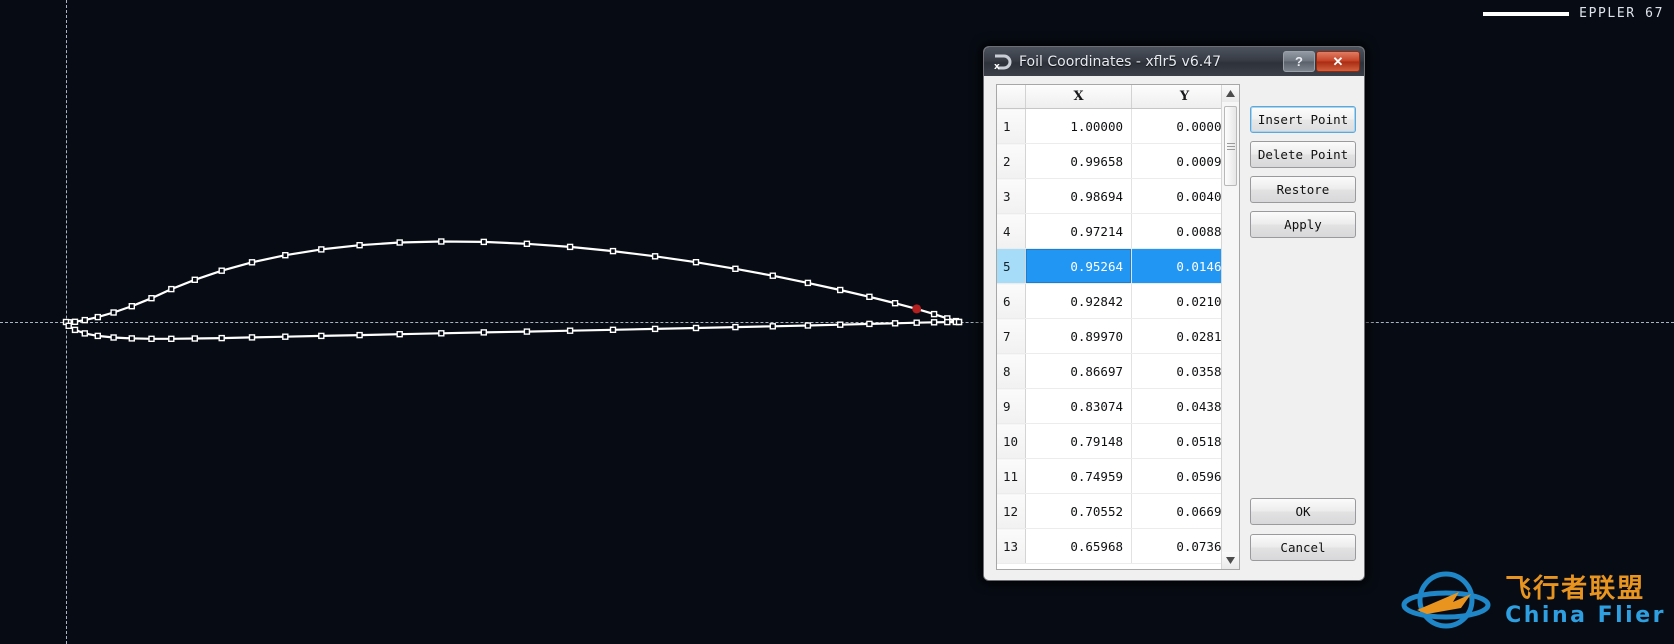  What do you see at coordinates (1011, 441) in the screenshot?
I see `row-index-cell: 10` at bounding box center [1011, 441].